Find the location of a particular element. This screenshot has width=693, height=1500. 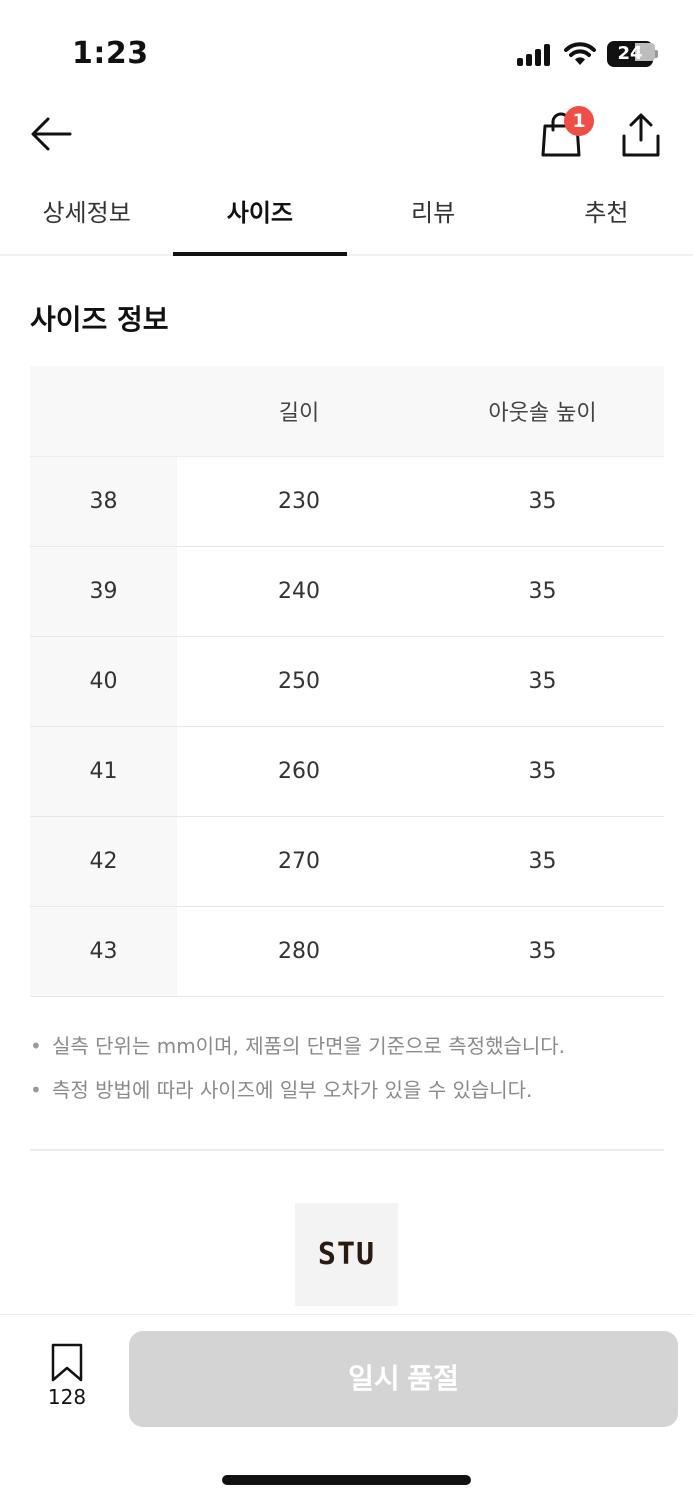

length-cell: 270 is located at coordinates (299, 861).